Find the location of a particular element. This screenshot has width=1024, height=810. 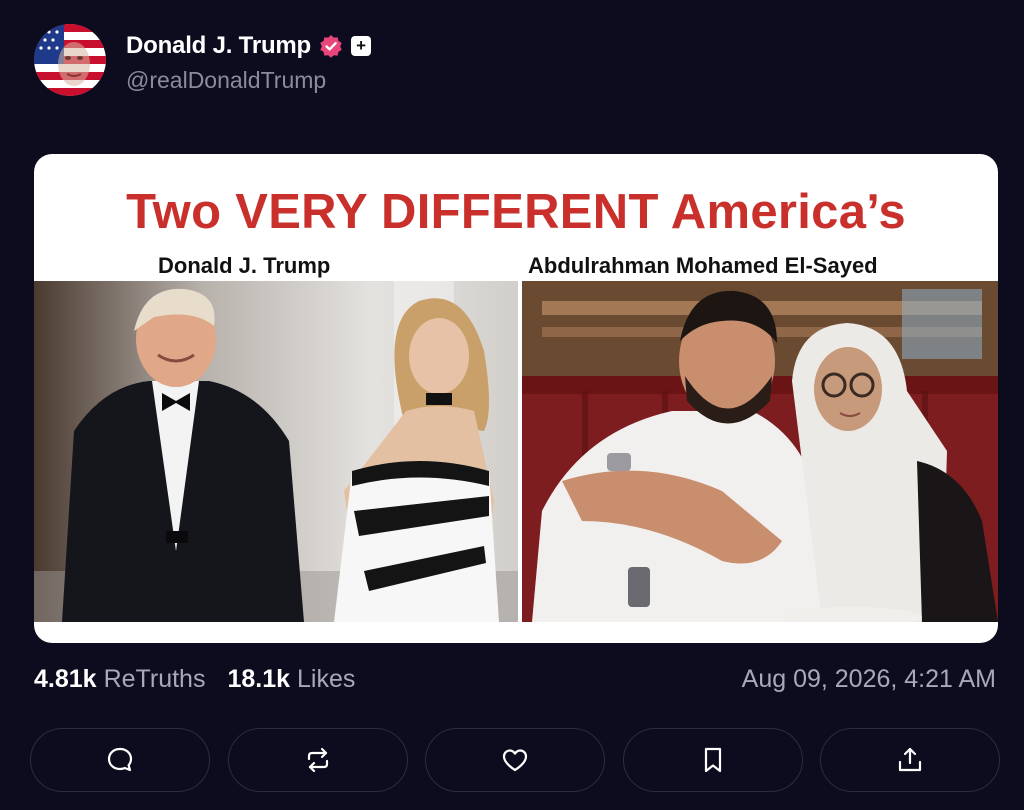

post-header: Donald J. Trump + @realDonaldTrump is located at coordinates (203, 60).